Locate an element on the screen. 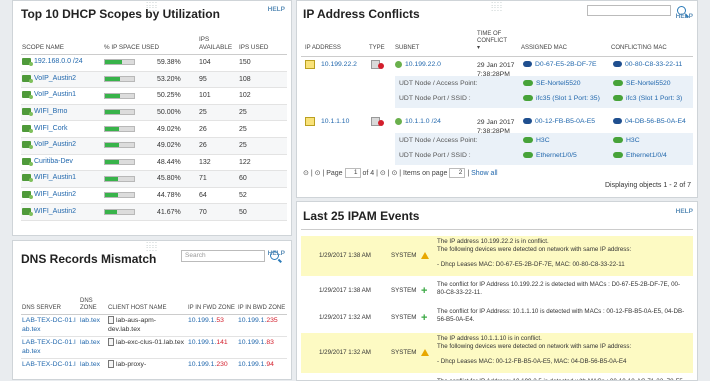 This screenshot has height=381, width=710. scope-name-link: WIFI_Brno is located at coordinates (50, 111).